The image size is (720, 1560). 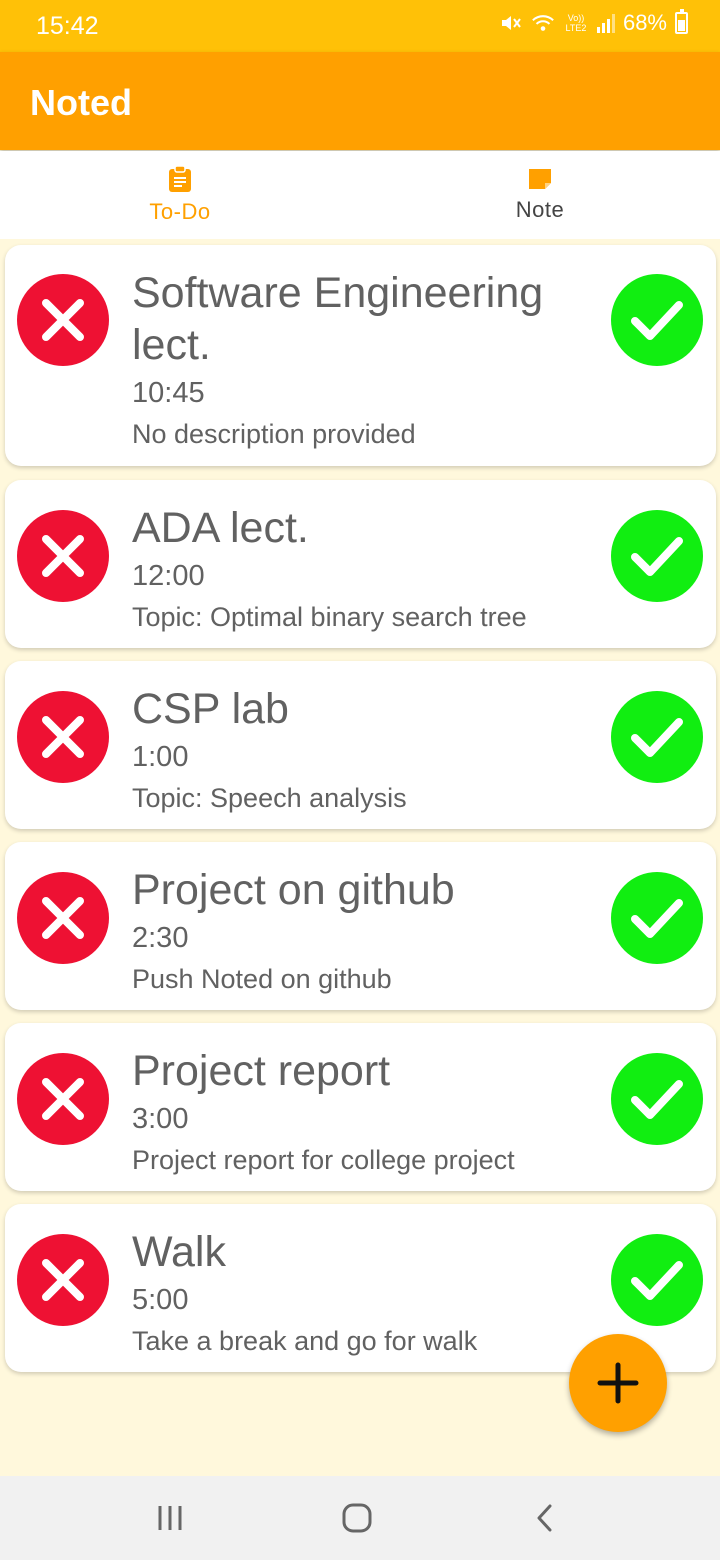 What do you see at coordinates (354, 1292) in the screenshot?
I see `todo-text: Walk 5:00 Take a break and go for walk` at bounding box center [354, 1292].